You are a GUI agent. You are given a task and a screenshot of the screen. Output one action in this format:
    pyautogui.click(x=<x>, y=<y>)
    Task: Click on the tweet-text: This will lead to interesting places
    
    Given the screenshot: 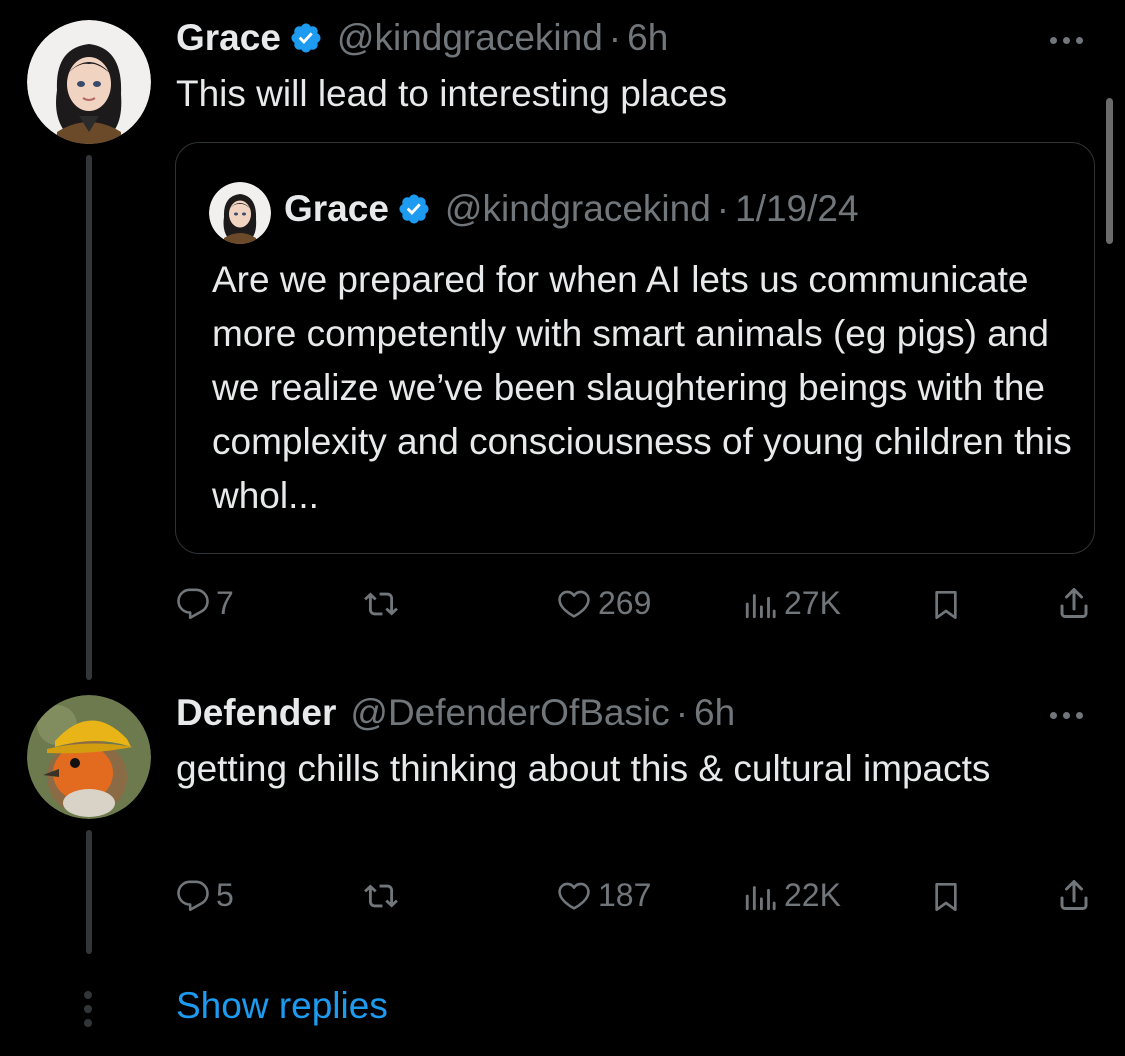 What is the action you would take?
    pyautogui.click(x=452, y=93)
    